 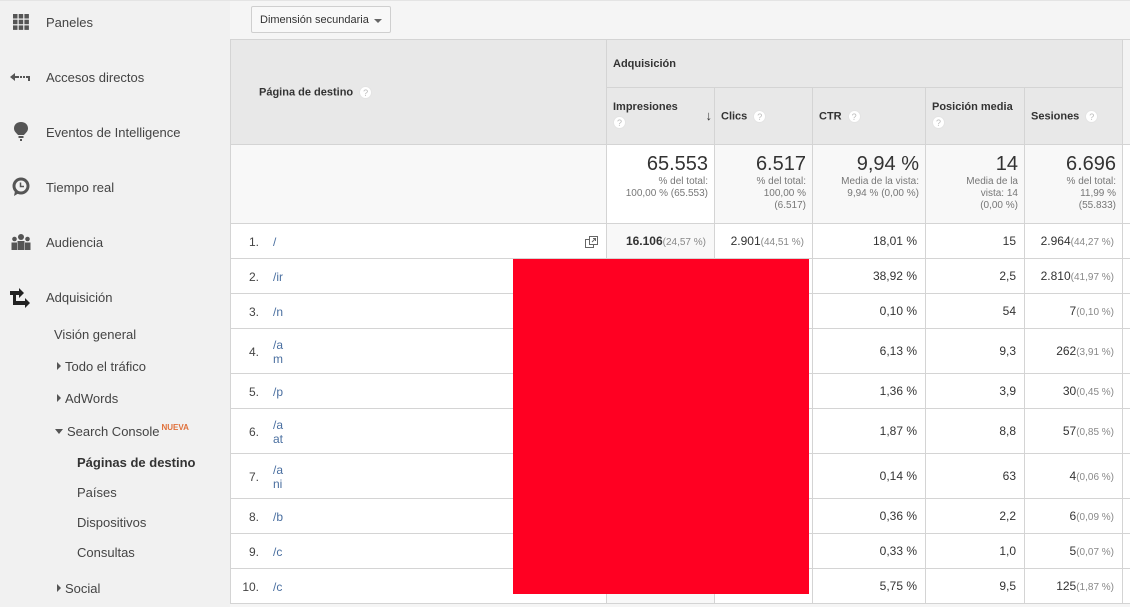 What do you see at coordinates (69, 22) in the screenshot?
I see `nav-label: Paneles` at bounding box center [69, 22].